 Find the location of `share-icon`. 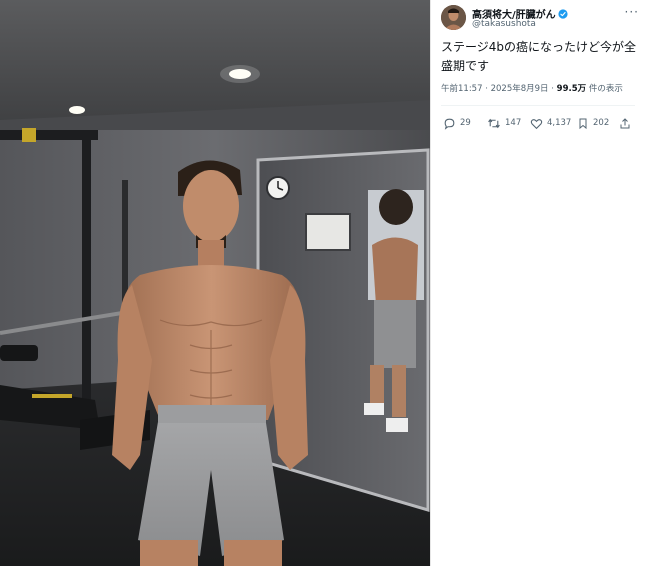

share-icon is located at coordinates (625, 122).